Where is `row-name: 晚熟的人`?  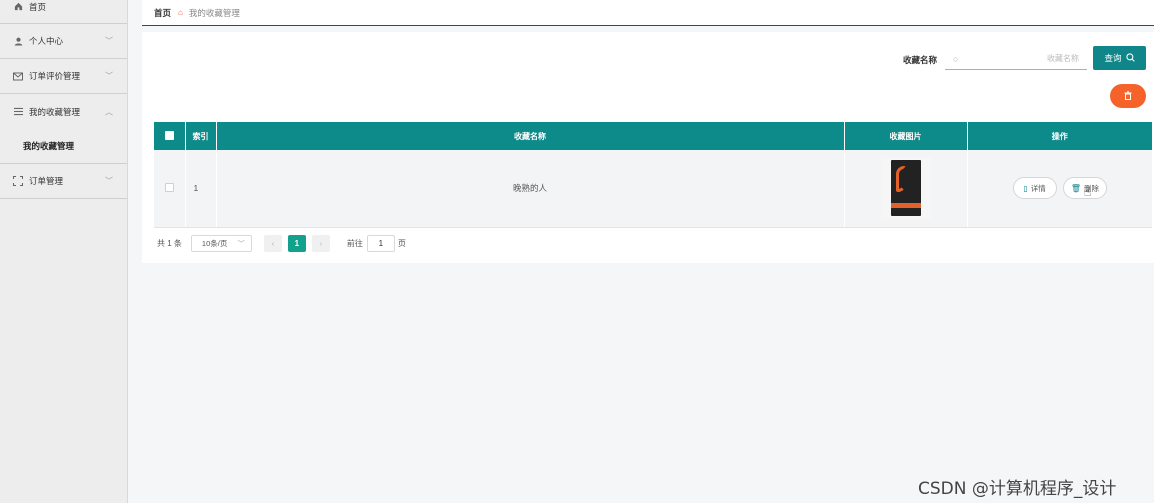 row-name: 晚熟的人 is located at coordinates (530, 189).